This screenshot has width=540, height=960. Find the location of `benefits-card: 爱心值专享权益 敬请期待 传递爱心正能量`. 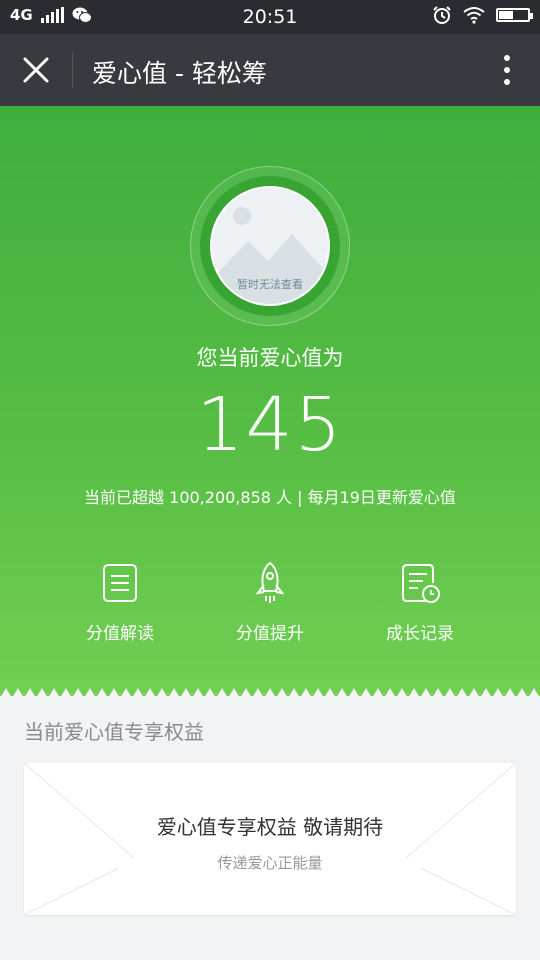

benefits-card: 爱心值专享权益 敬请期待 传递爱心正能量 is located at coordinates (270, 839).